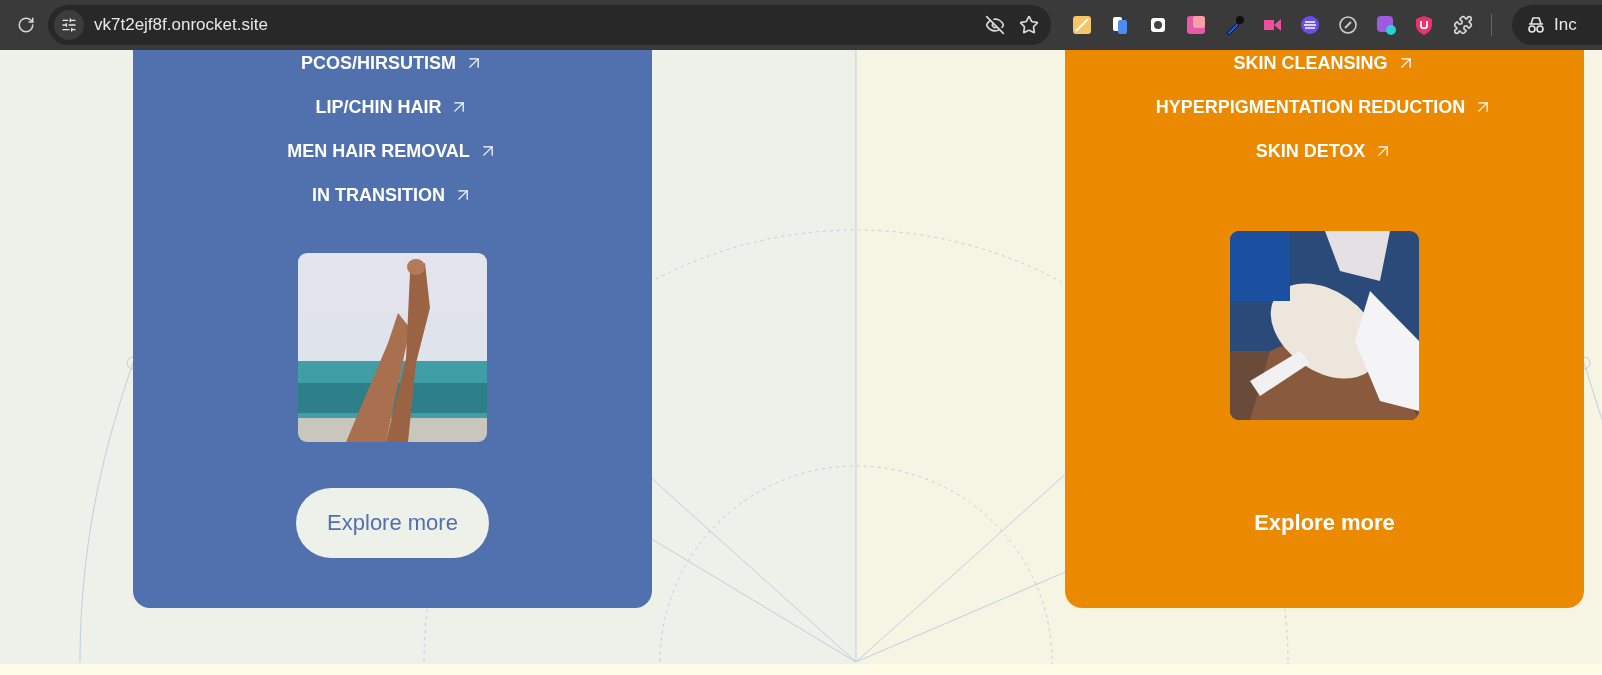 This screenshot has height=675, width=1602. I want to click on app-icon, so click(1386, 25).